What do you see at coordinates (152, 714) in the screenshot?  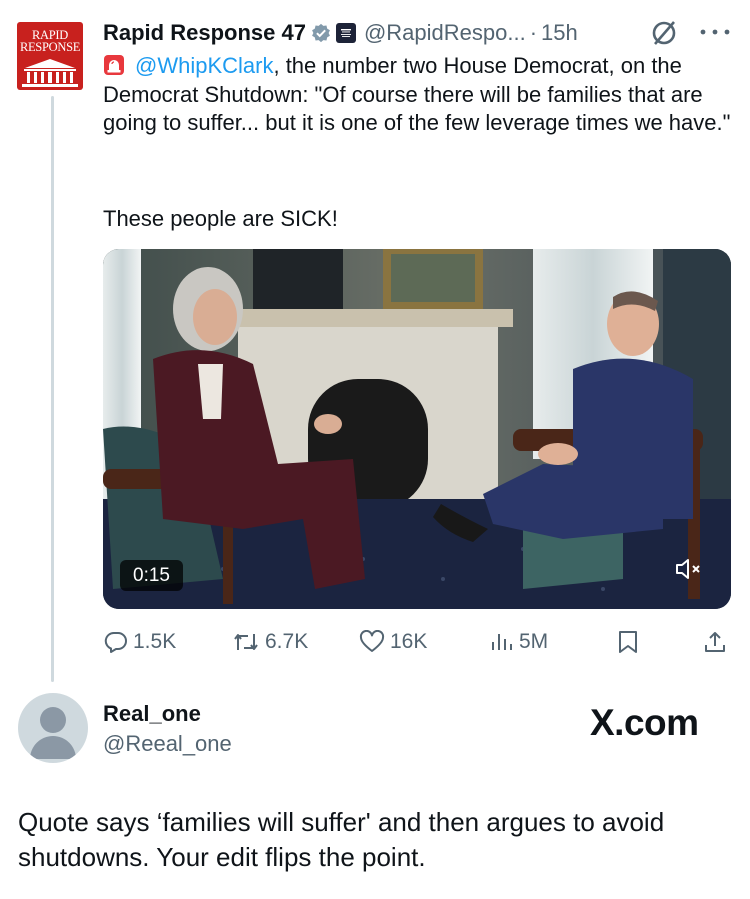 I see `reply-display-name: Real_one` at bounding box center [152, 714].